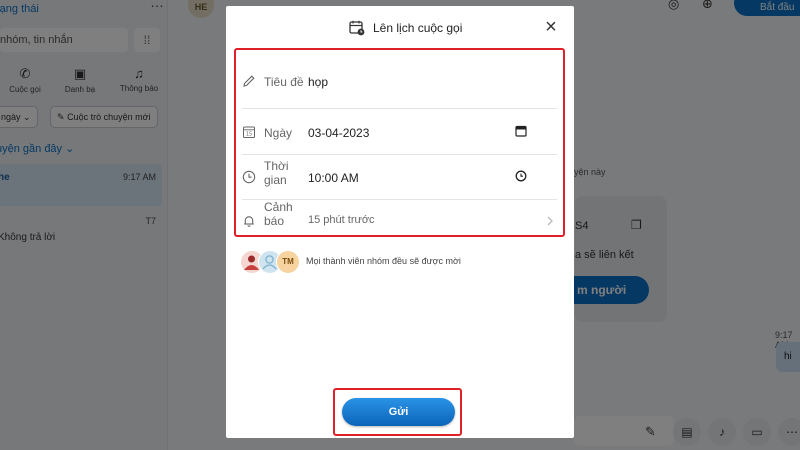 The width and height of the screenshot is (800, 450). What do you see at coordinates (521, 131) in the screenshot?
I see `calendar-picker-icon` at bounding box center [521, 131].